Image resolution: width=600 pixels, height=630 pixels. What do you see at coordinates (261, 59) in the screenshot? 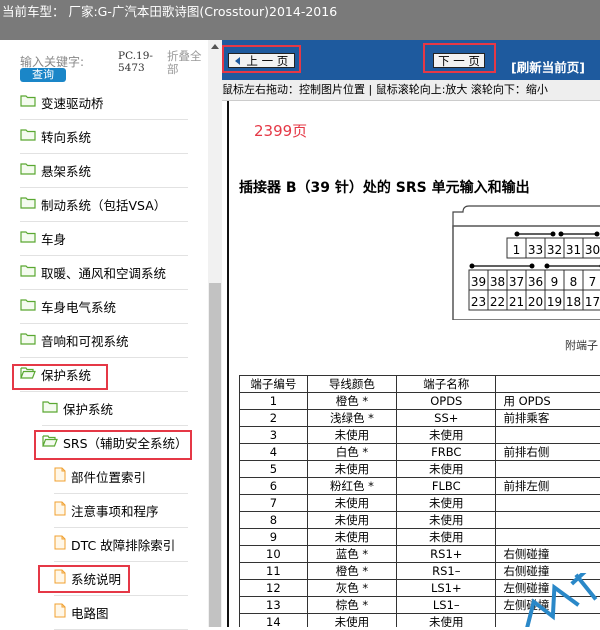
I see `prev-highlight` at bounding box center [261, 59].